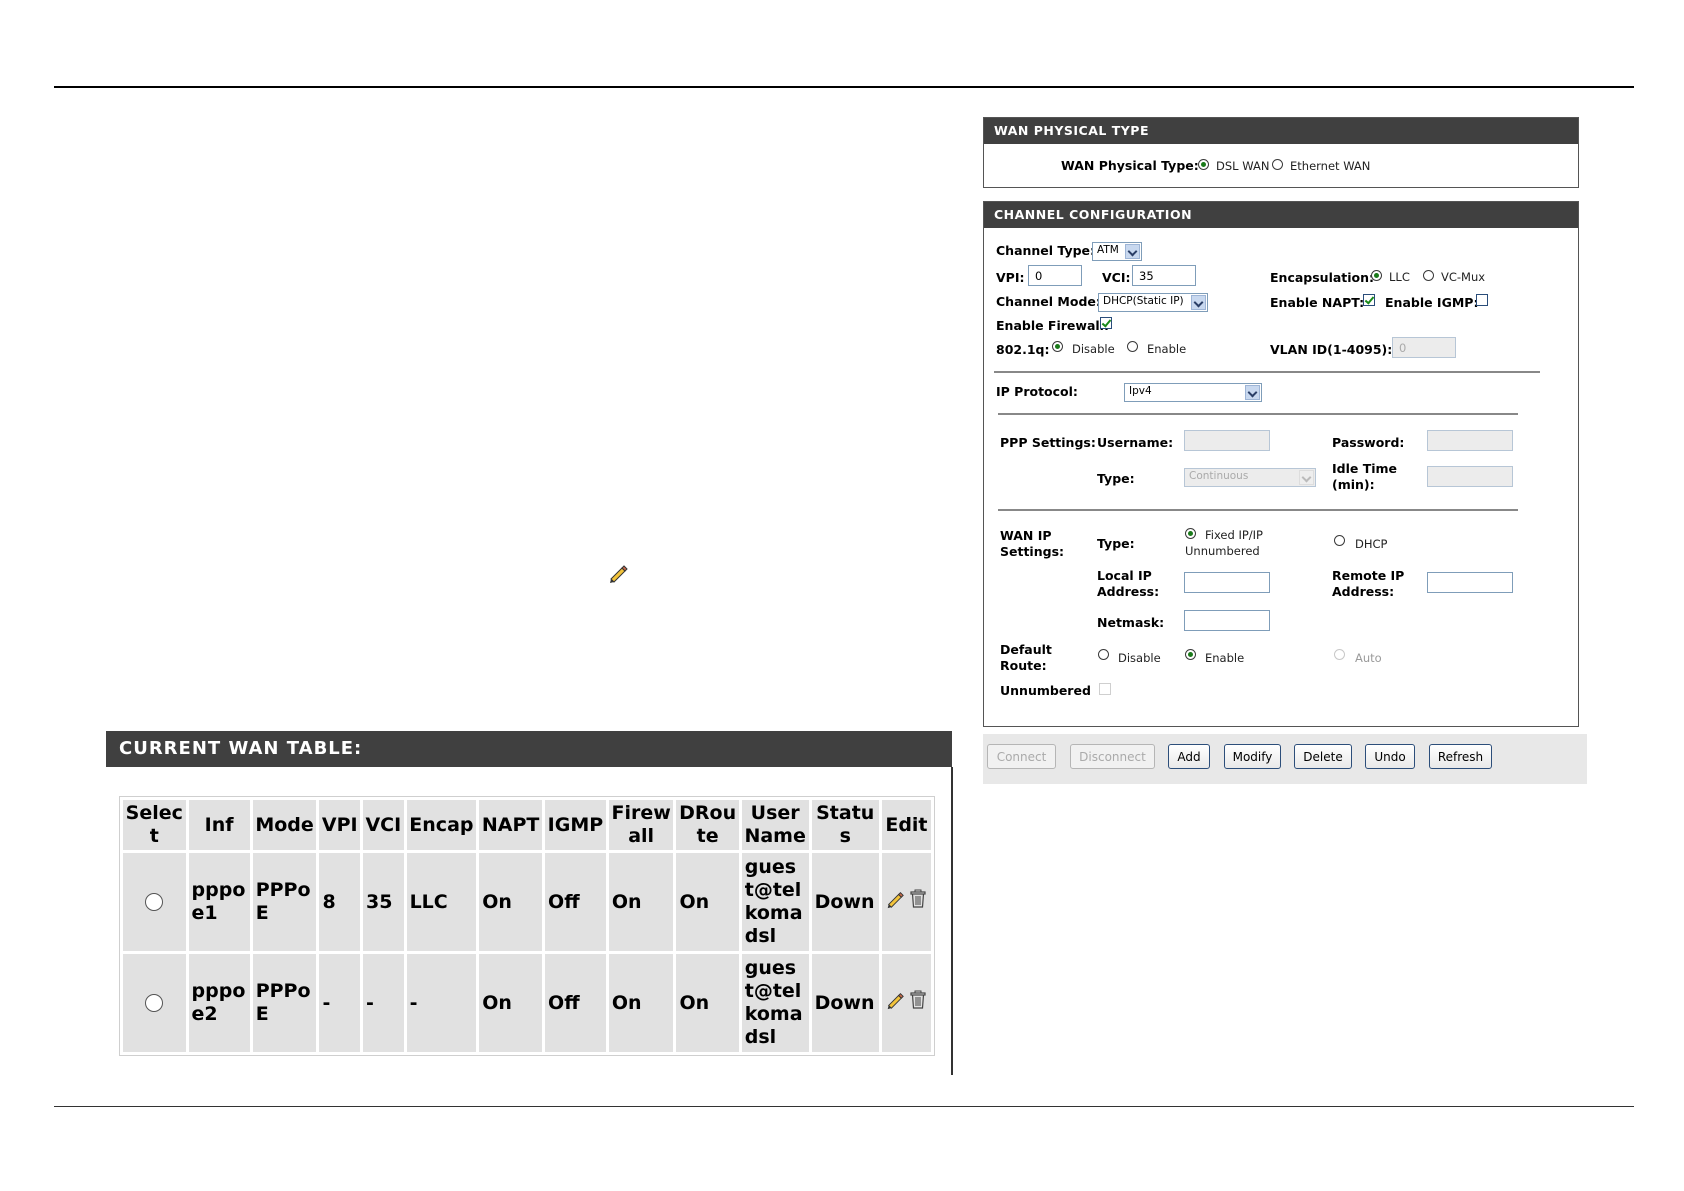  Describe the element at coordinates (641, 1003) in the screenshot. I see `firewall-cell: On` at that location.